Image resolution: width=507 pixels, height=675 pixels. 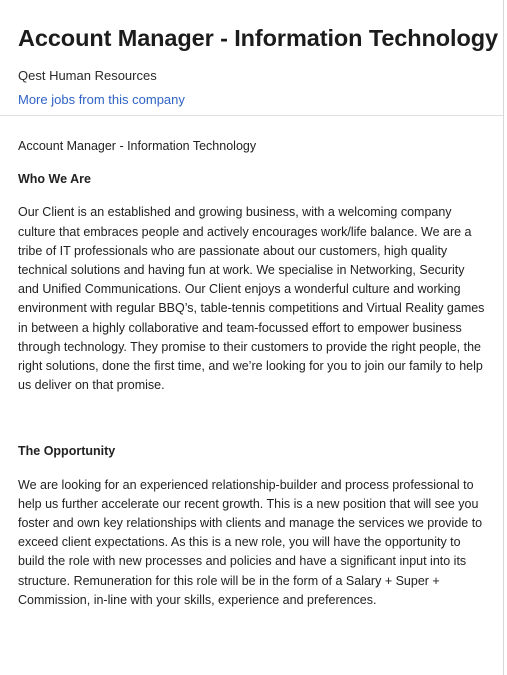 I want to click on description-intro-line: Account Manager - Information Technology, so click(x=137, y=146).